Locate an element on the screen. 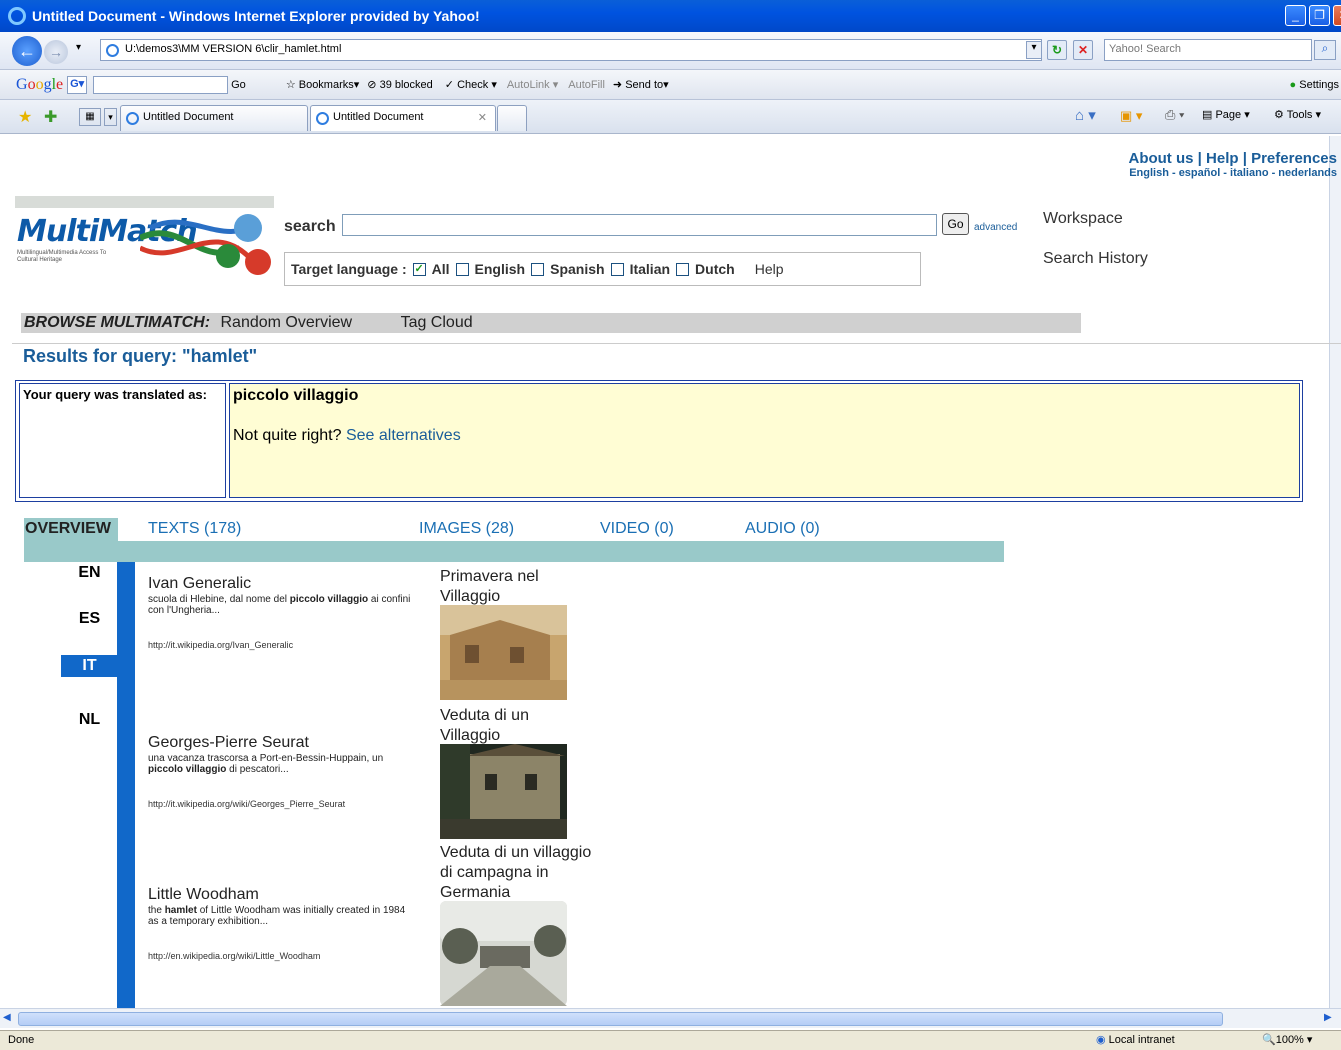  stop-icon: ✕ is located at coordinates (1083, 50).